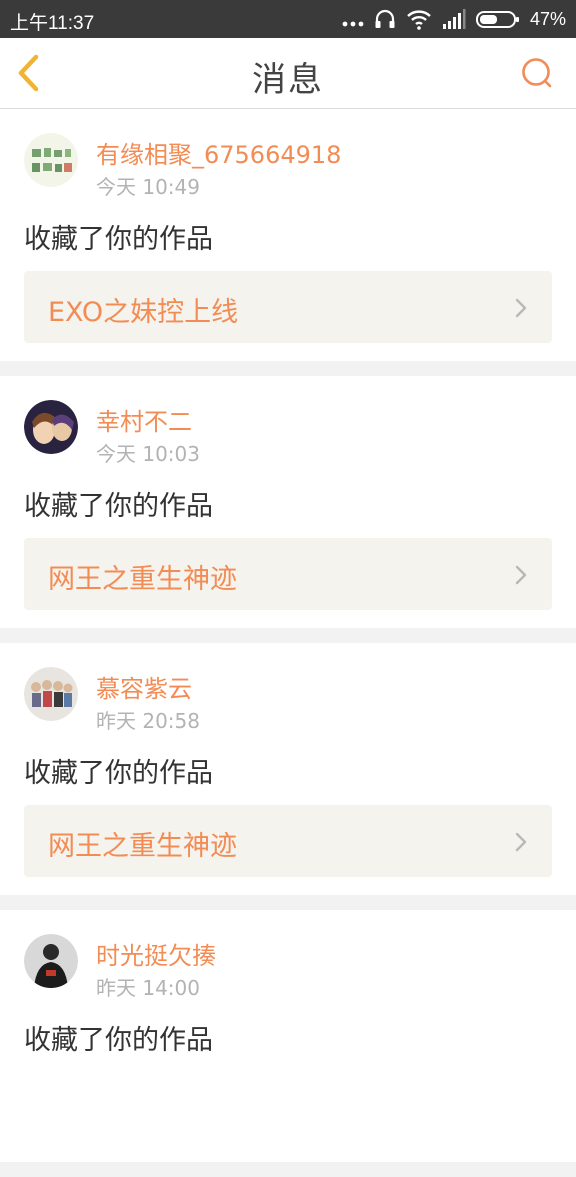 This screenshot has height=1177, width=576. Describe the element at coordinates (148, 454) in the screenshot. I see `message-time: 今天 10:03` at that location.